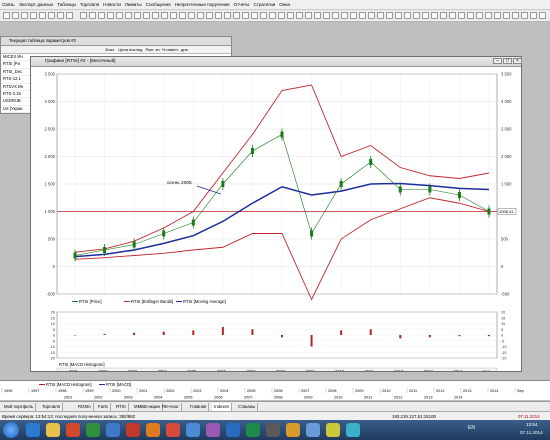 The width and height of the screenshot is (550, 440). Describe the element at coordinates (51, 407) in the screenshot. I see `tab-торговля: Торговля` at that location.